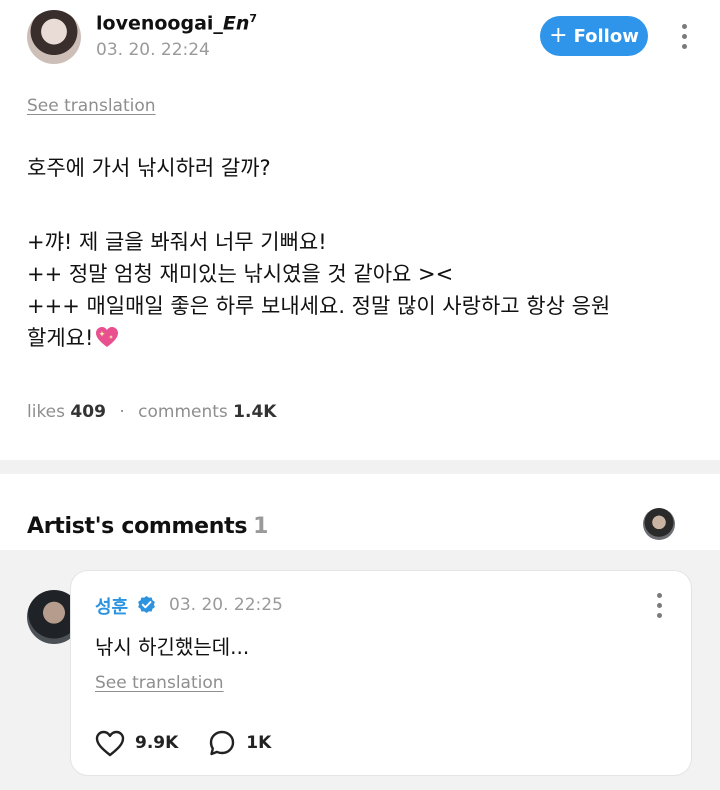 The width and height of the screenshot is (720, 790). I want to click on like-button: 9.9K, so click(136, 743).